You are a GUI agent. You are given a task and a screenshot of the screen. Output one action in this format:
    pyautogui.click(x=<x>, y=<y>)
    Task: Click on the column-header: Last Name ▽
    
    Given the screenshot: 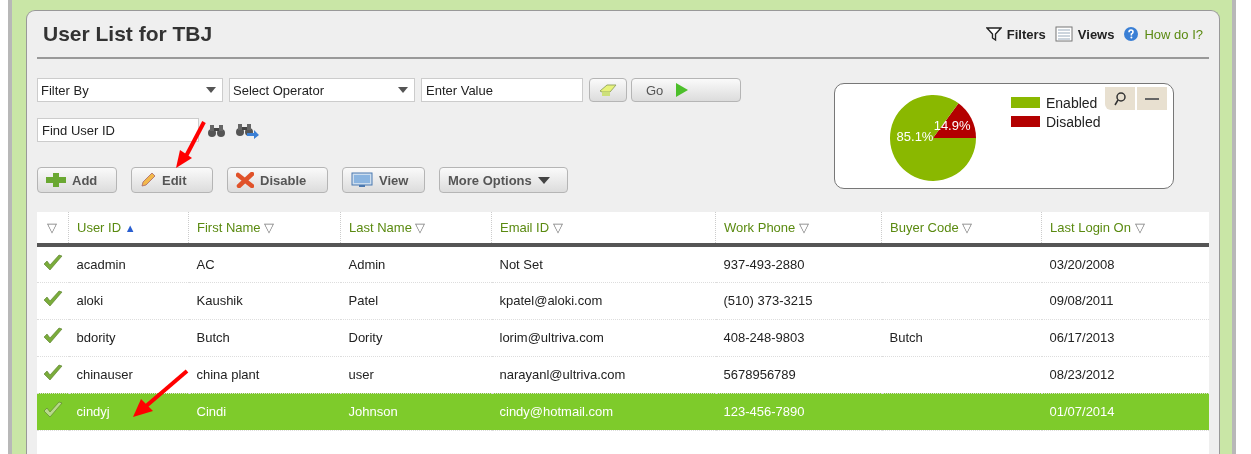 What is the action you would take?
    pyautogui.click(x=416, y=228)
    